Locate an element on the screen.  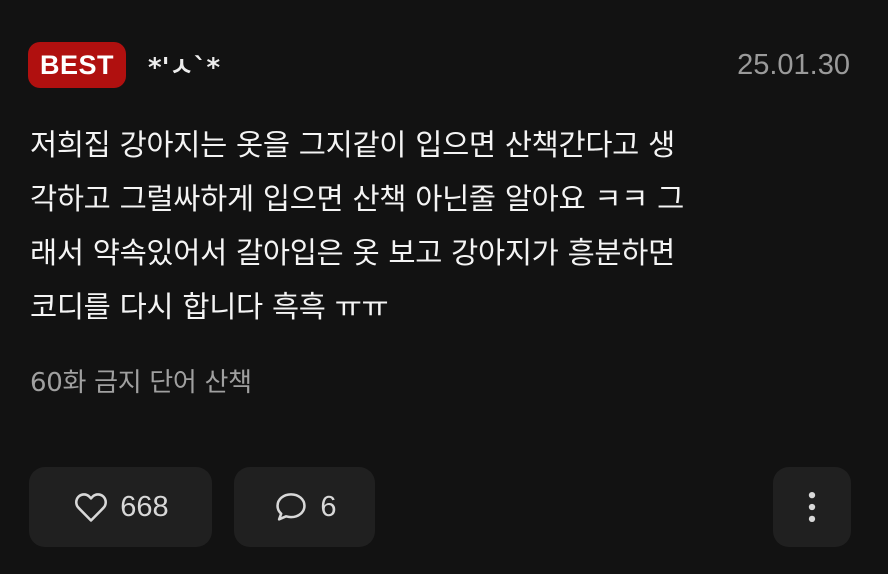
comment-actions: 668 6 is located at coordinates (440, 507).